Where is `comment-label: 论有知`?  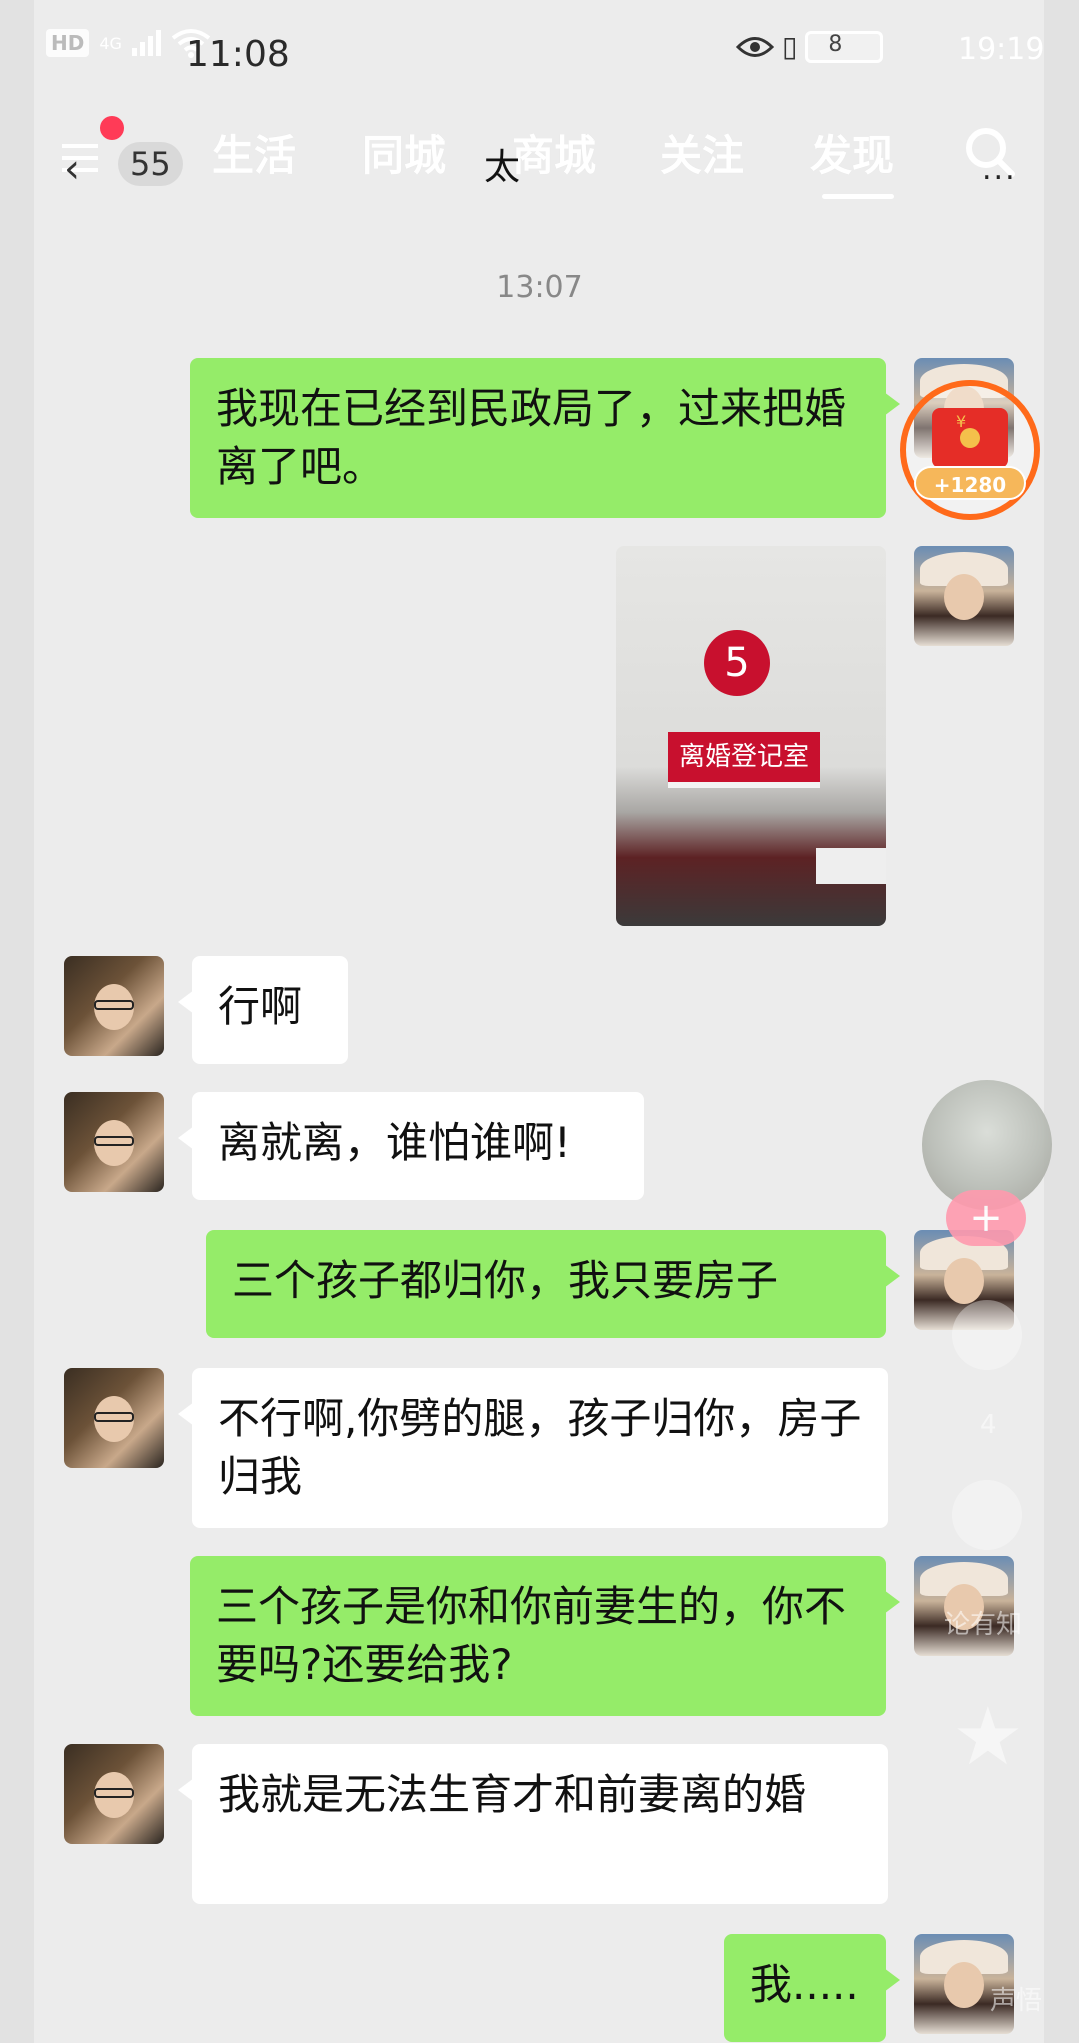
comment-label: 论有知 is located at coordinates (983, 1625).